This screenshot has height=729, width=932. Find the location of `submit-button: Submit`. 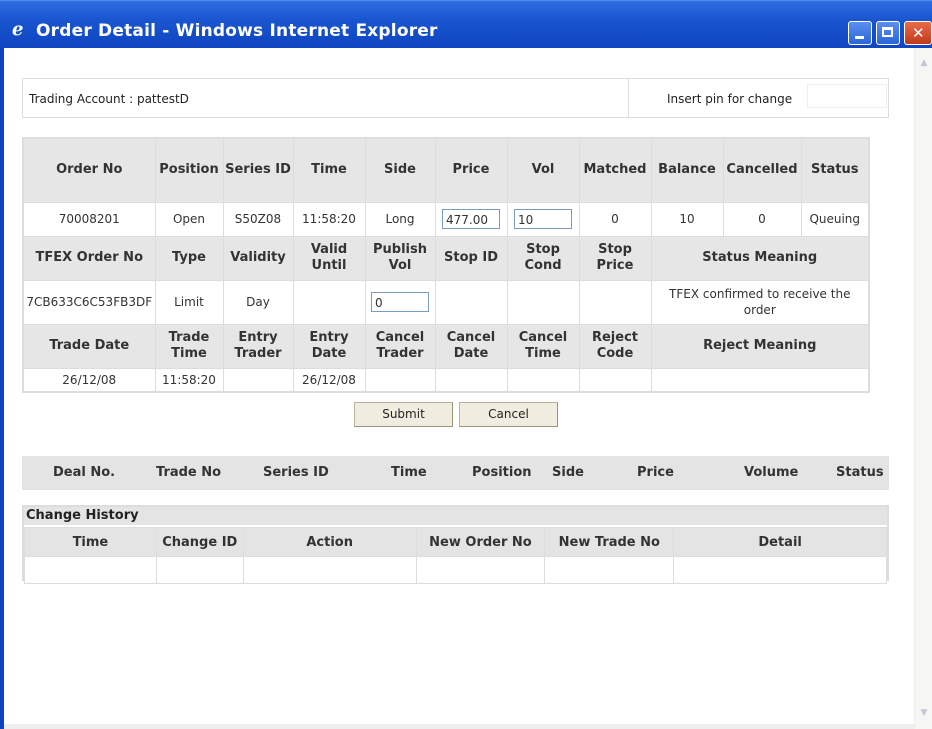

submit-button: Submit is located at coordinates (403, 414).